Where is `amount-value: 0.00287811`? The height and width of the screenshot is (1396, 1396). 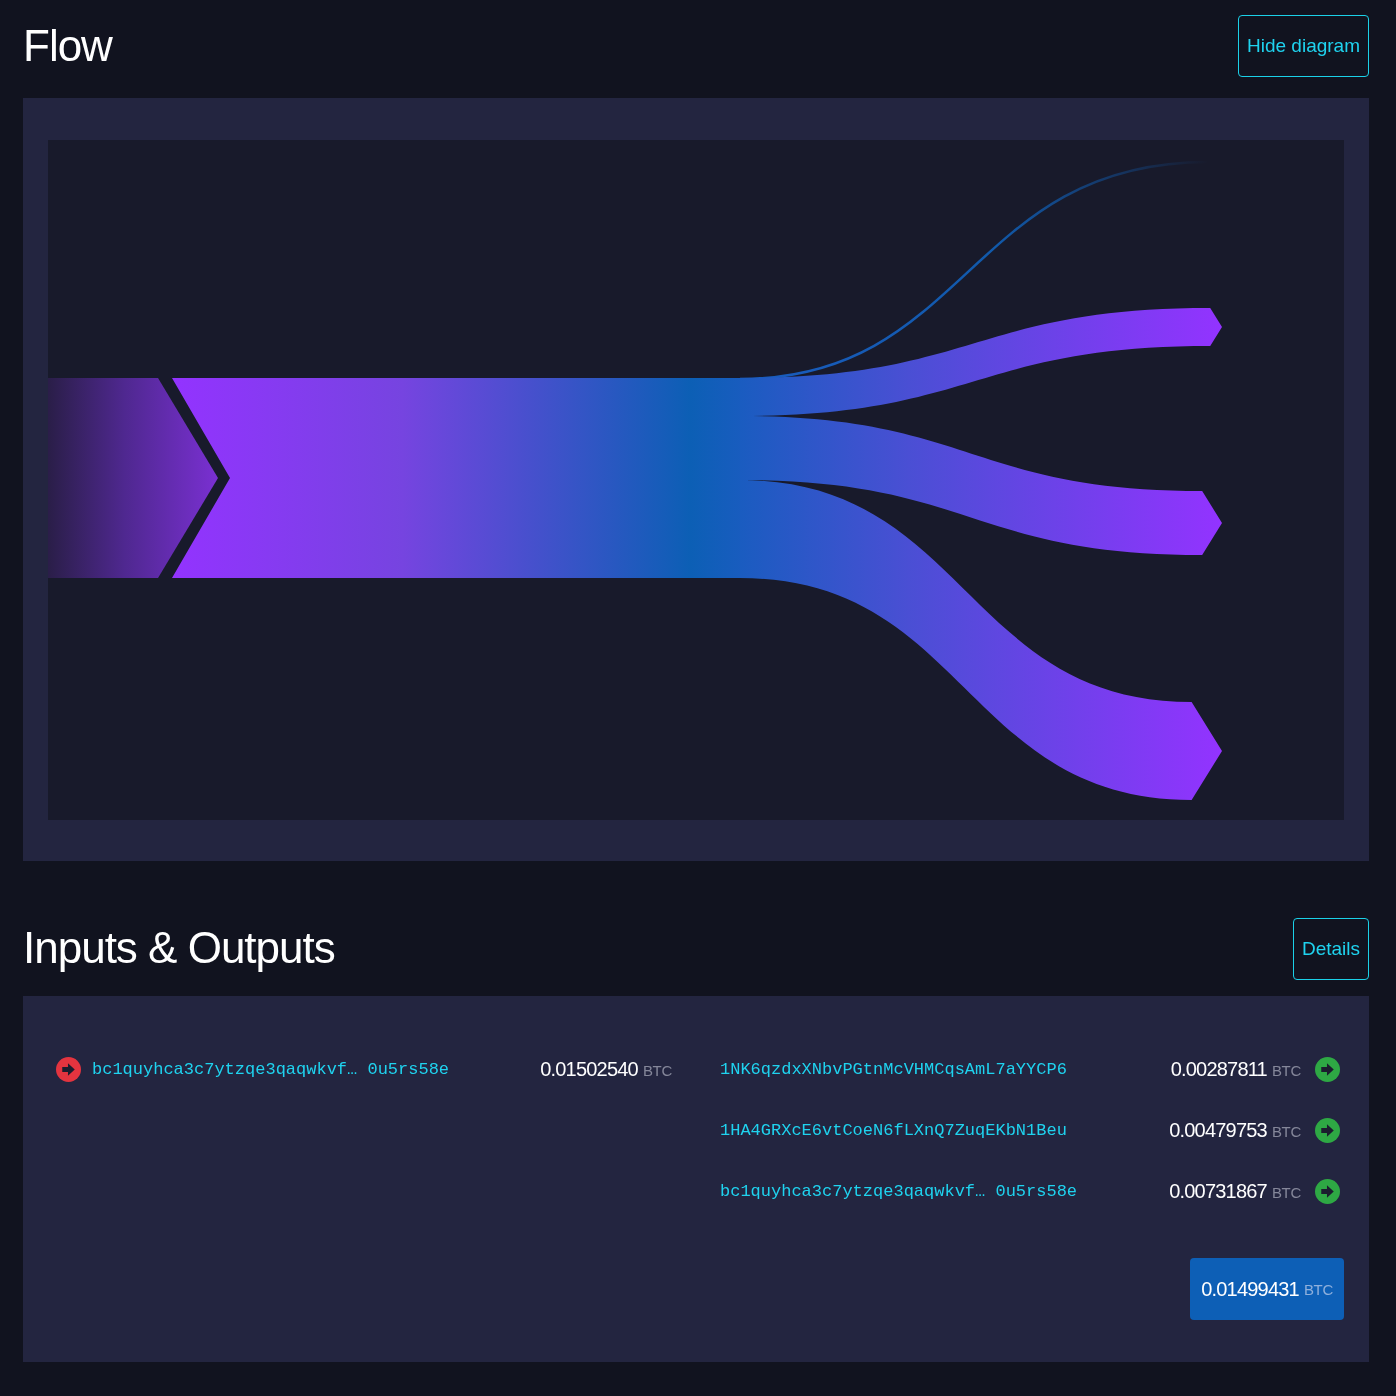
amount-value: 0.00287811 is located at coordinates (1218, 1069).